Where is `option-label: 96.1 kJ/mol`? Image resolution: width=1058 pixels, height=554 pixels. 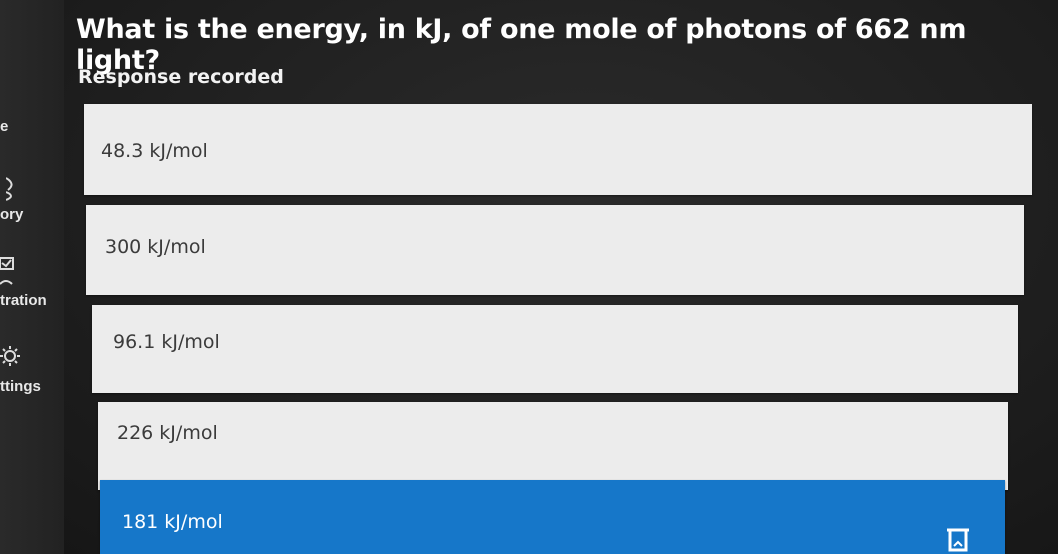
option-label: 96.1 kJ/mol is located at coordinates (166, 342).